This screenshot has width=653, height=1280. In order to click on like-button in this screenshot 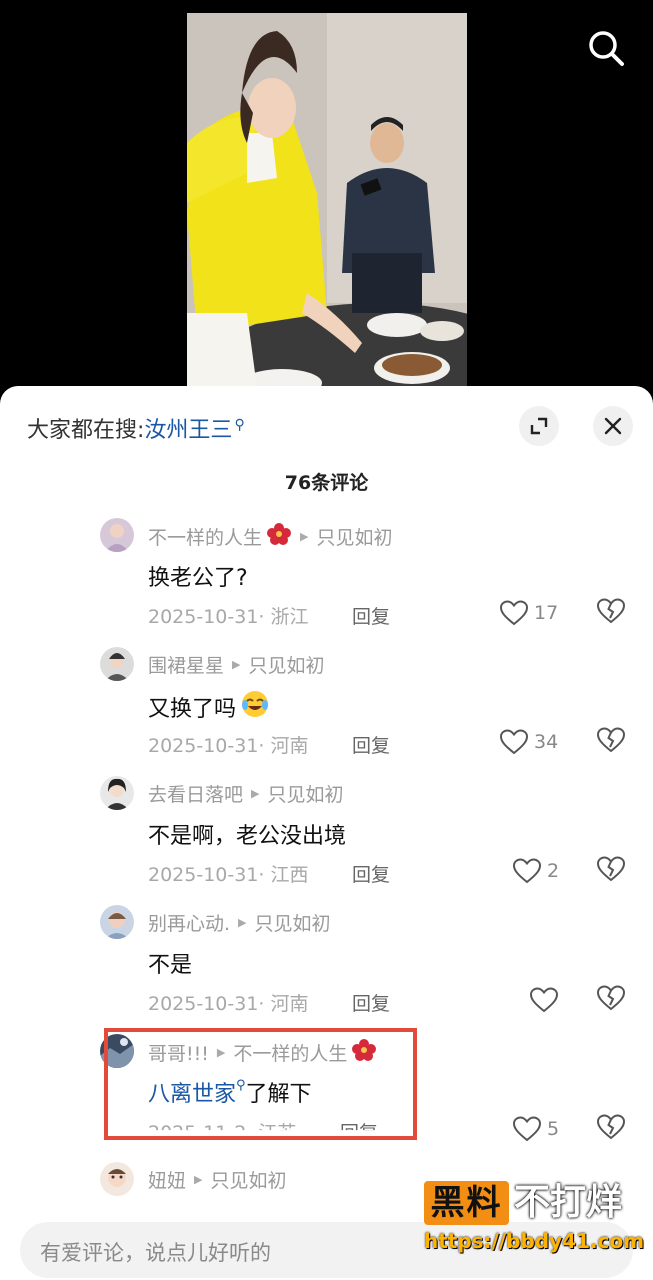, I will do `click(565, 1000)`.